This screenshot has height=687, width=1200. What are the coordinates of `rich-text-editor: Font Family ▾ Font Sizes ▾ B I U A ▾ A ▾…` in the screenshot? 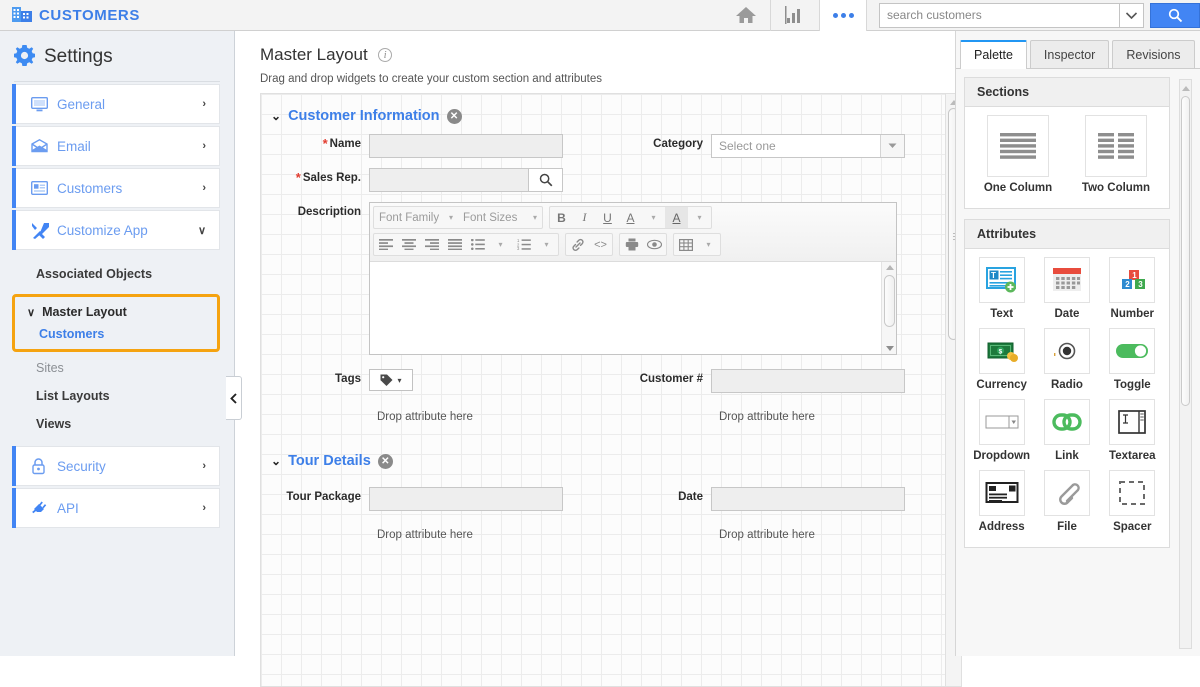 It's located at (633, 278).